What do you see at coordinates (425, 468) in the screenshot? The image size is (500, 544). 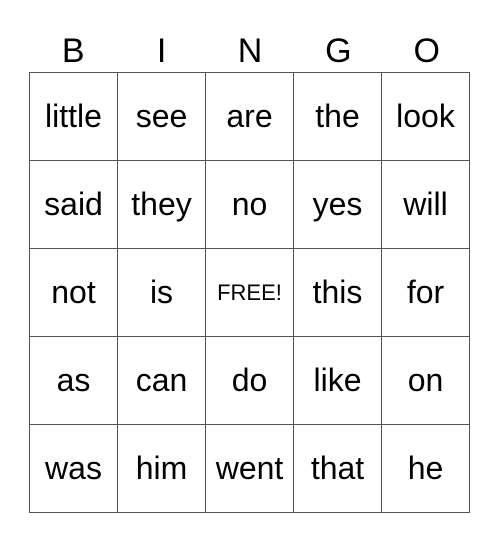 I see `bingo-cell: he` at bounding box center [425, 468].